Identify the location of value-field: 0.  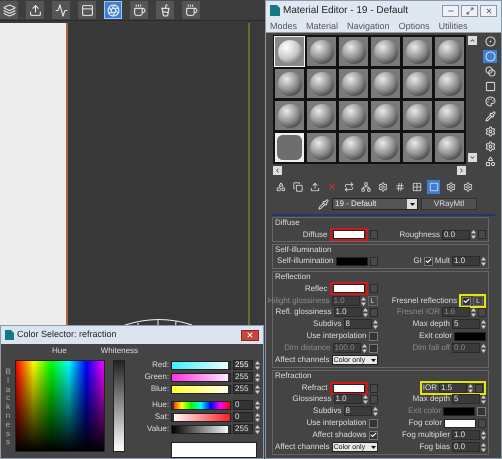
(243, 405).